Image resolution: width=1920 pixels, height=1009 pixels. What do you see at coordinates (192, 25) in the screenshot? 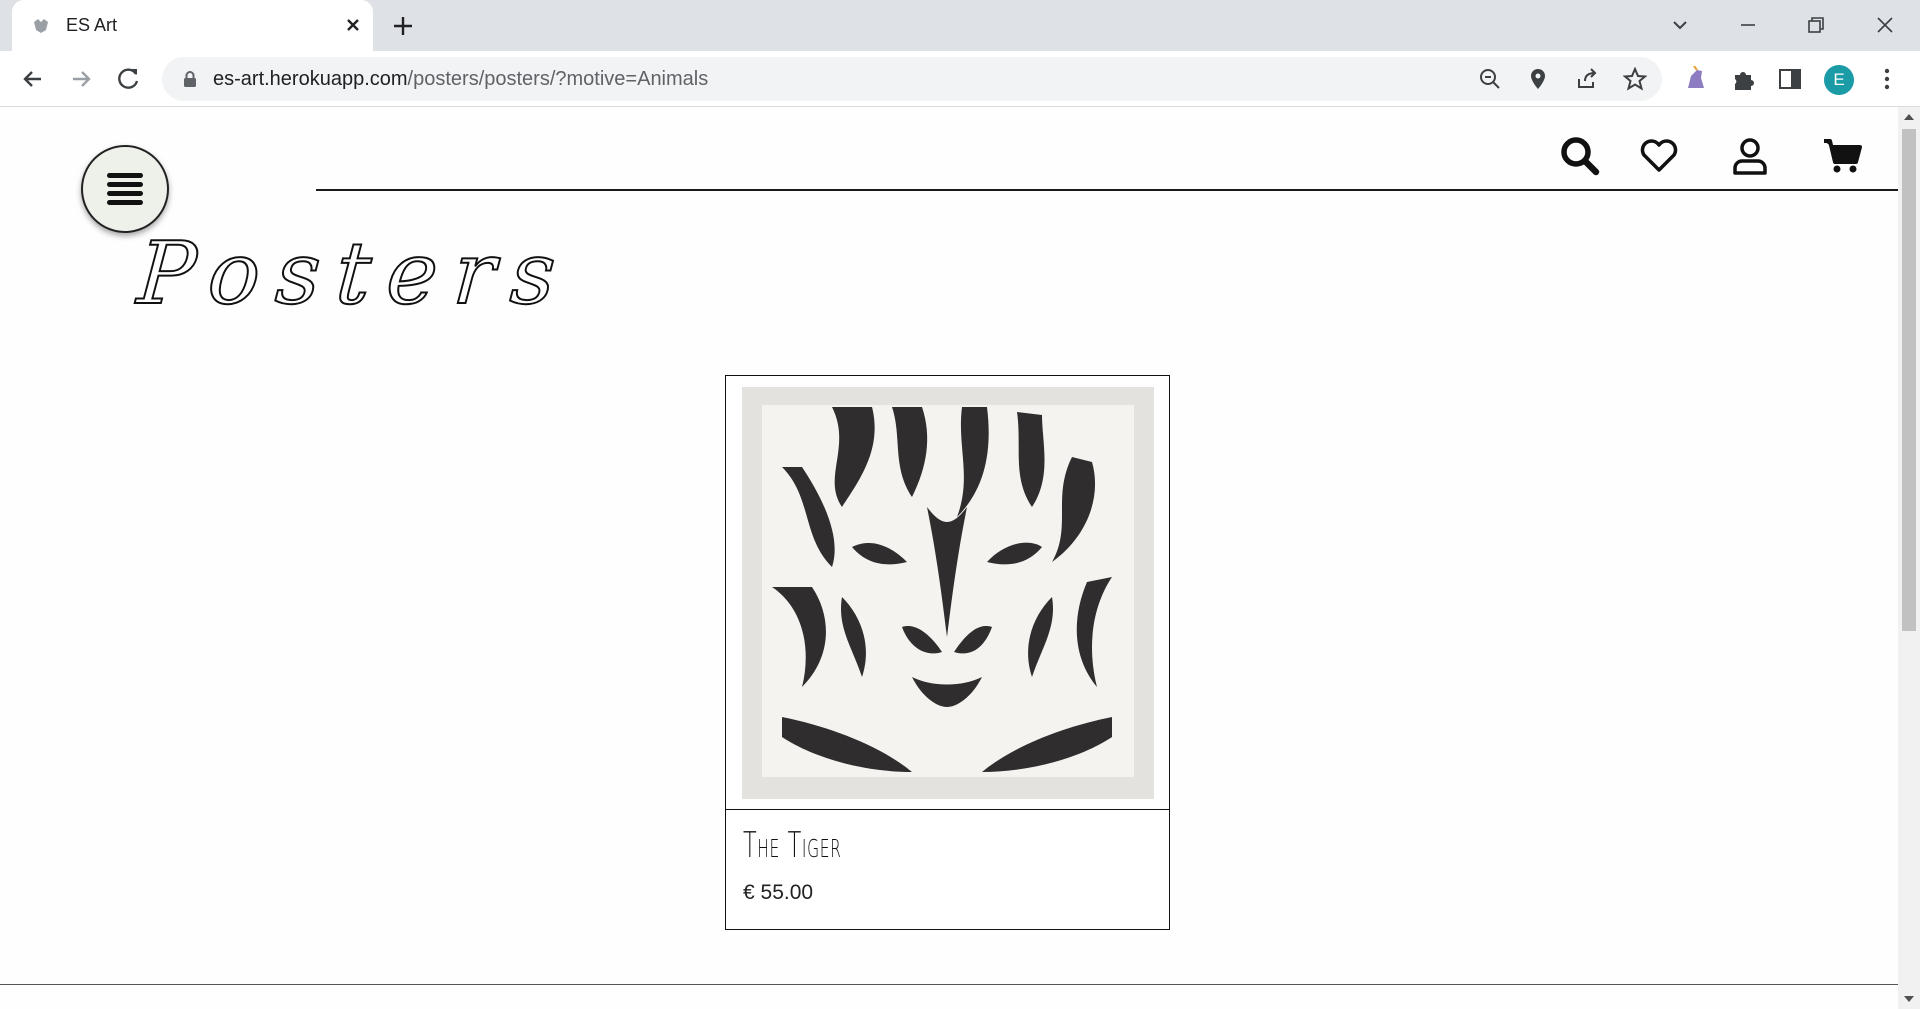
I see `browser-tab: ES Art` at bounding box center [192, 25].